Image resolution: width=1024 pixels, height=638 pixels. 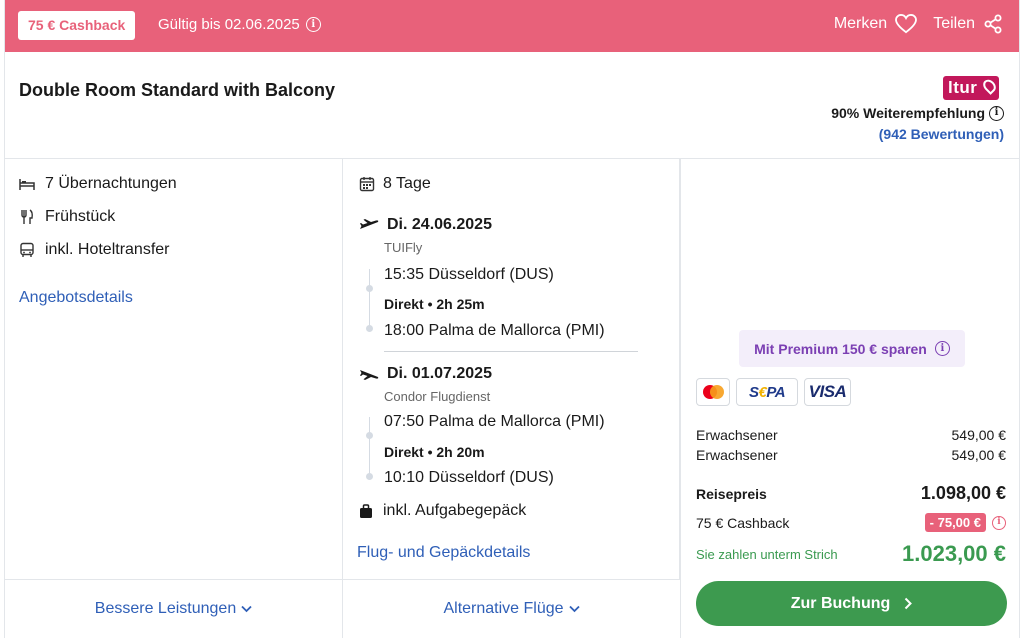 I want to click on bed-icon, so click(x=27, y=184).